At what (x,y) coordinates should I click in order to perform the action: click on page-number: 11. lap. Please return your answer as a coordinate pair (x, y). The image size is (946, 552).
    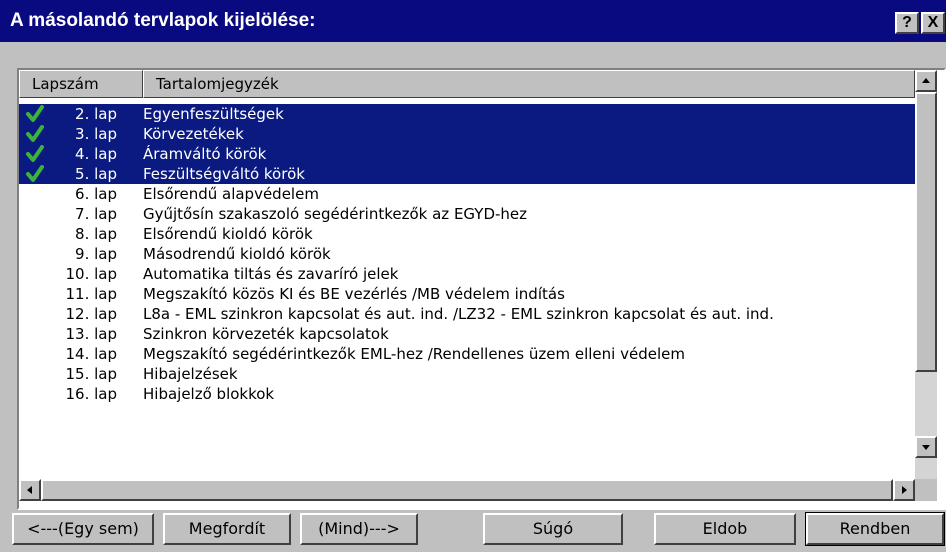
    Looking at the image, I should click on (91, 294).